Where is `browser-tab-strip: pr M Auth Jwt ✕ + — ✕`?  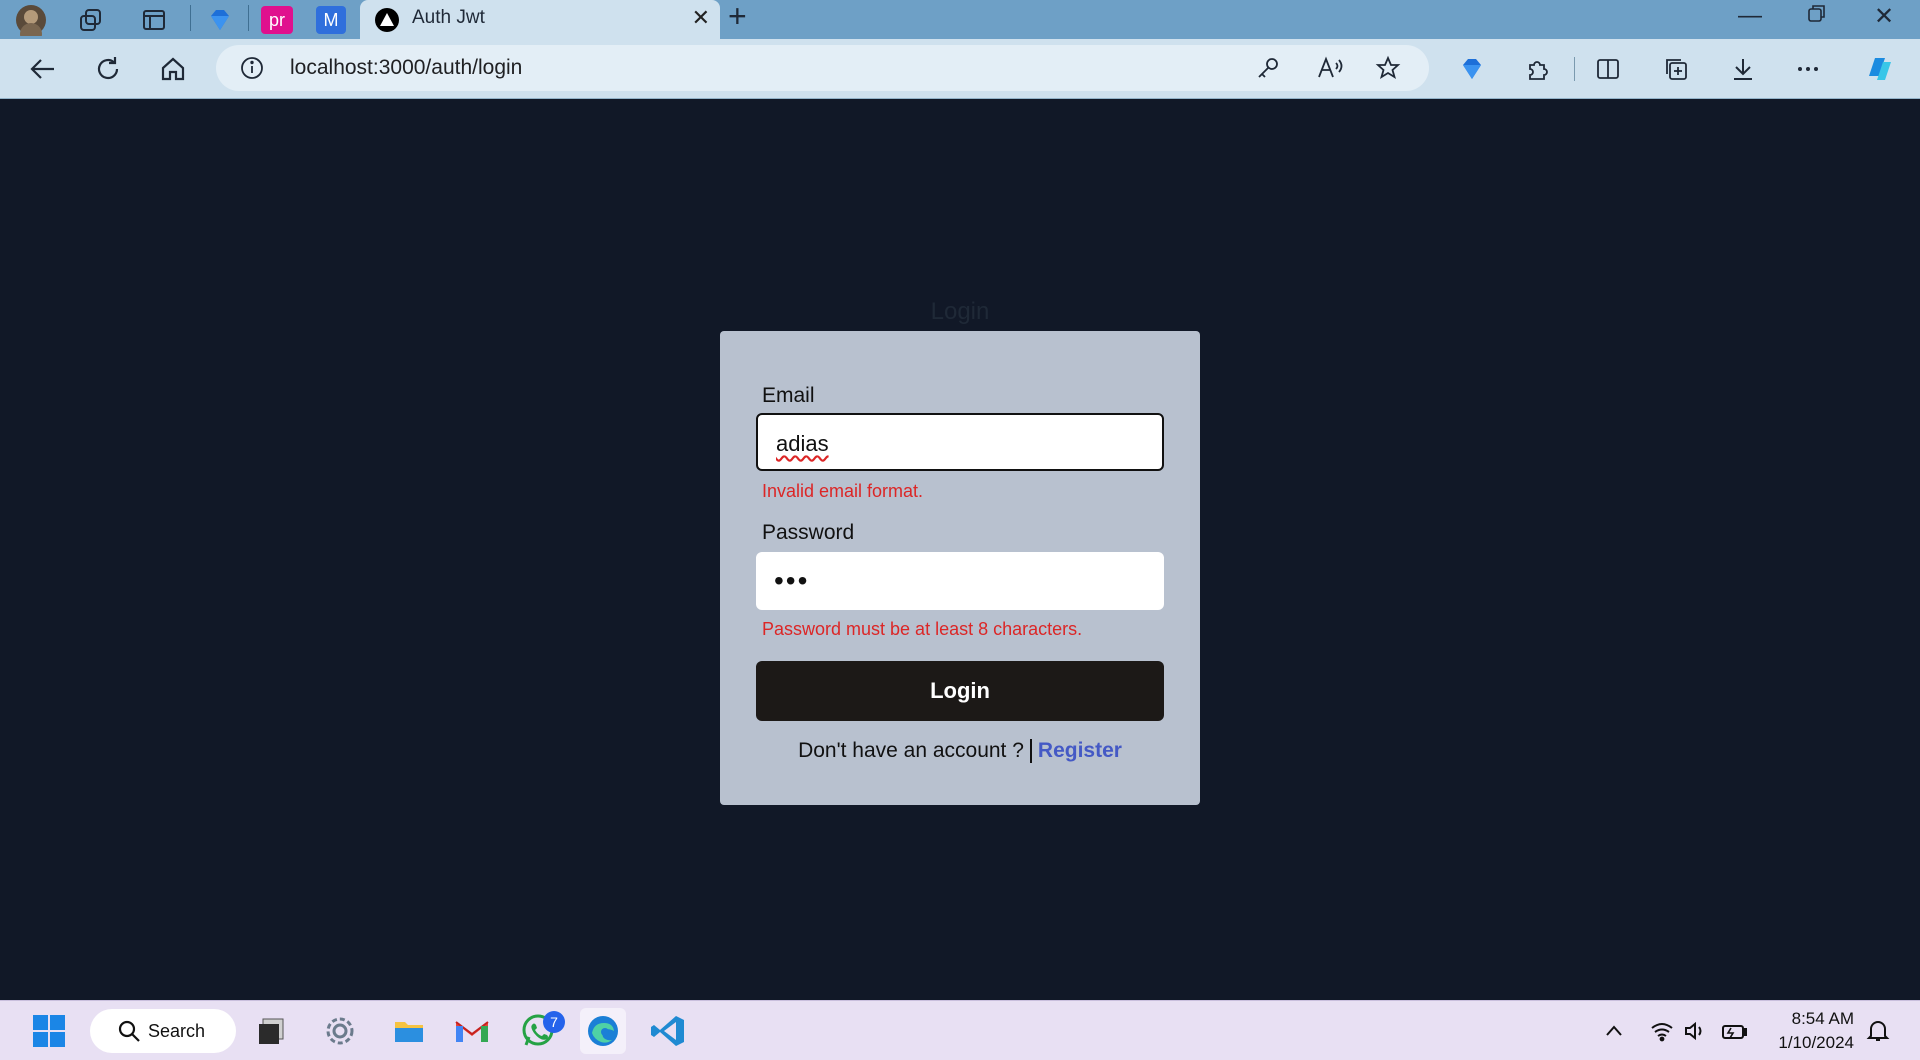 browser-tab-strip: pr M Auth Jwt ✕ + — ✕ is located at coordinates (960, 19).